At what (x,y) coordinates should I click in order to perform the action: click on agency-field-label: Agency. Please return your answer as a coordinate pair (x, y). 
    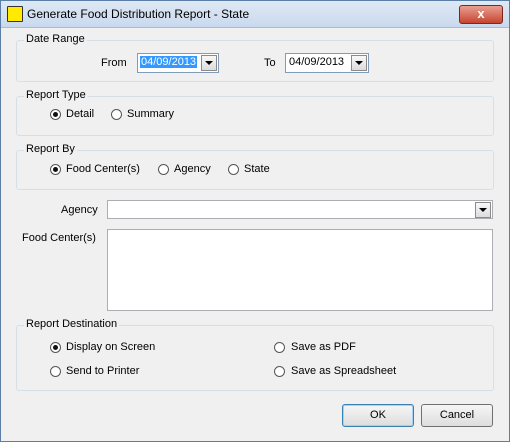
    Looking at the image, I should click on (79, 210).